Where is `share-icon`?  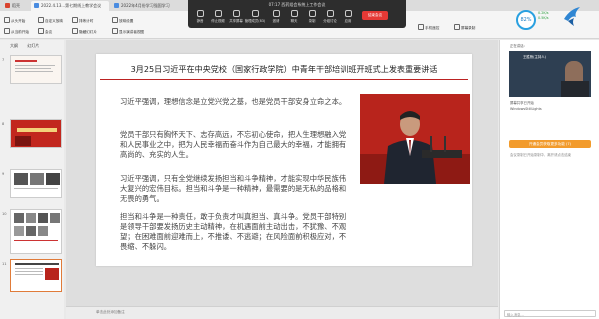
share-icon is located at coordinates (236, 13).